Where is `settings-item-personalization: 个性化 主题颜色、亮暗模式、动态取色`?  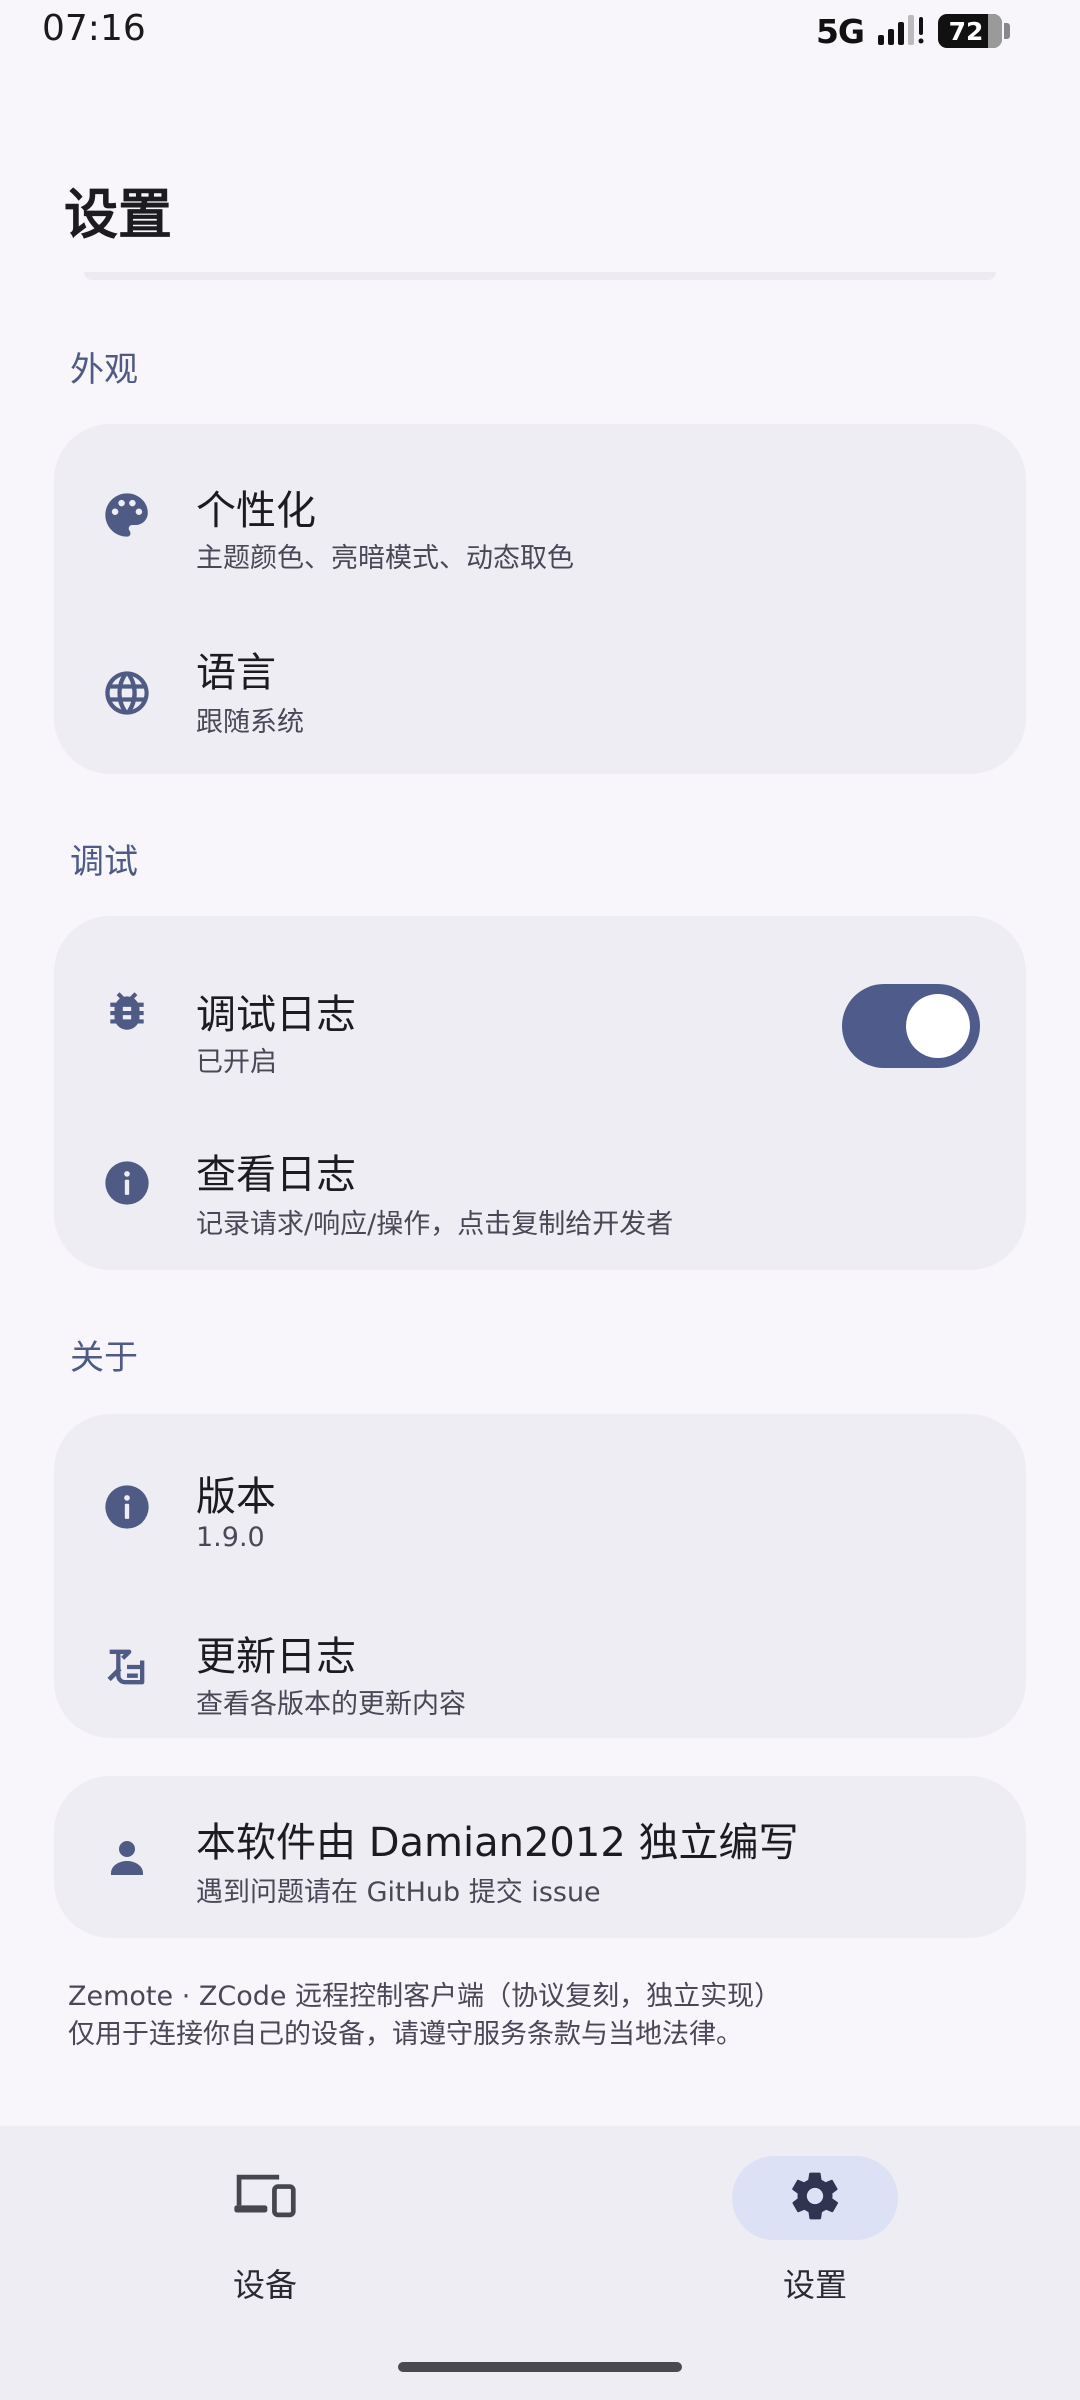
settings-item-personalization: 个性化 主题颜色、亮暗模式、动态取色 is located at coordinates (540, 518).